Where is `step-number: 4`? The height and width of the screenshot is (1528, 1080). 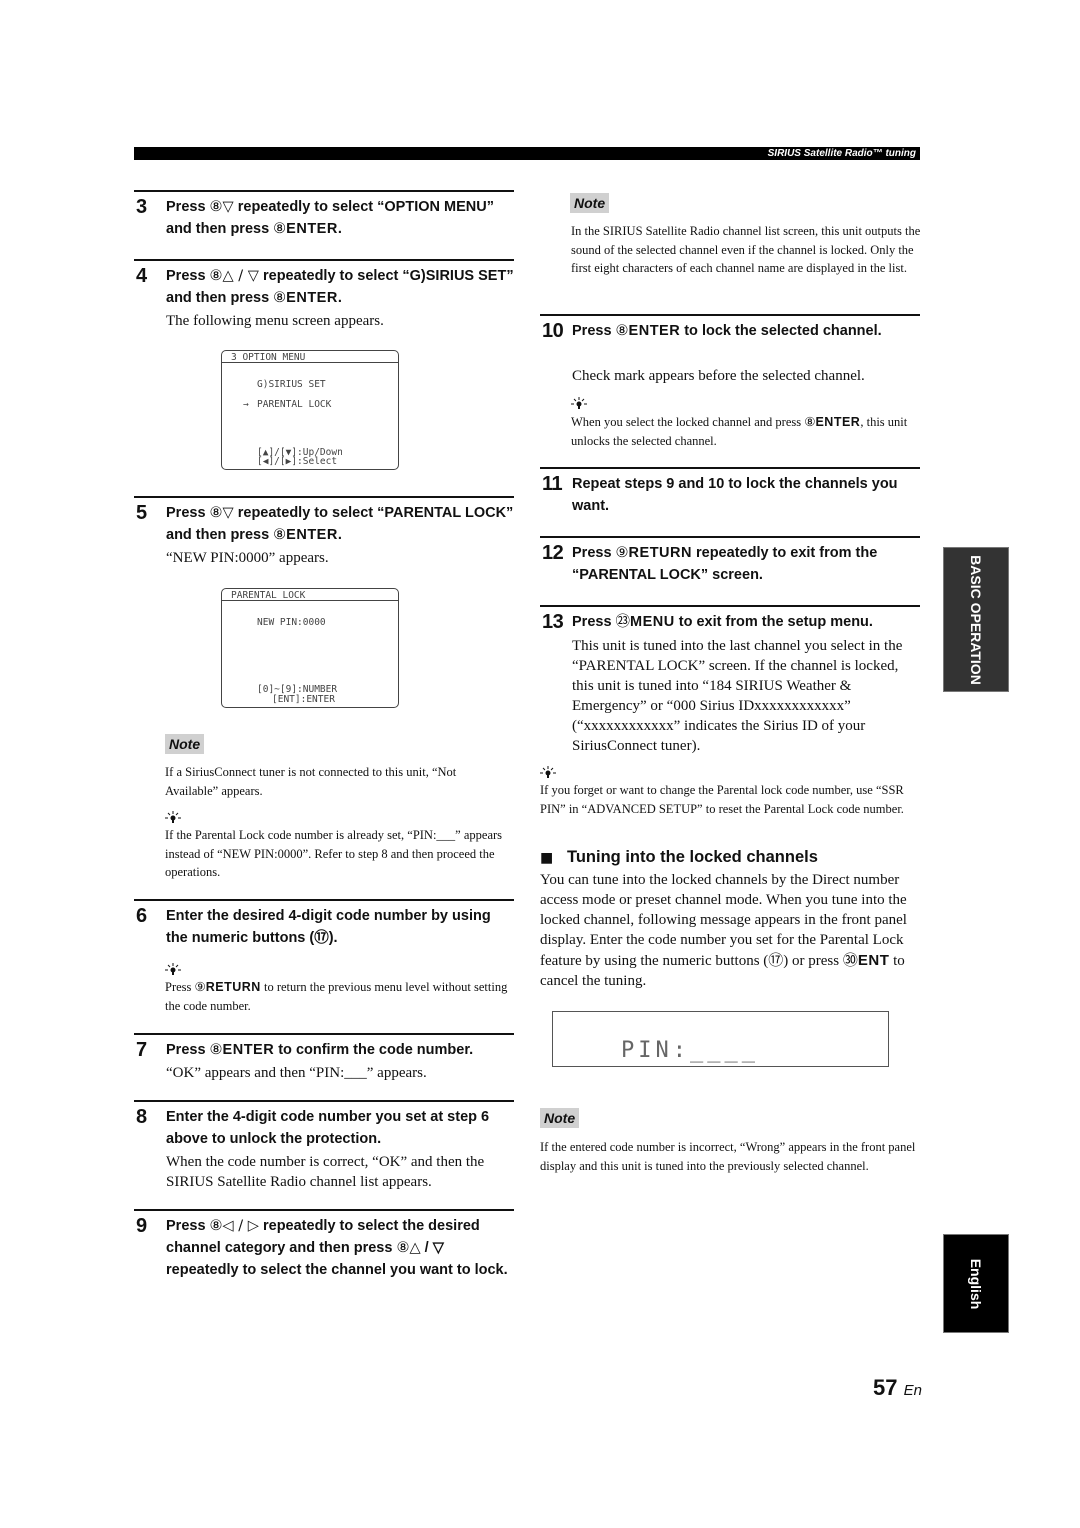 step-number: 4 is located at coordinates (141, 276).